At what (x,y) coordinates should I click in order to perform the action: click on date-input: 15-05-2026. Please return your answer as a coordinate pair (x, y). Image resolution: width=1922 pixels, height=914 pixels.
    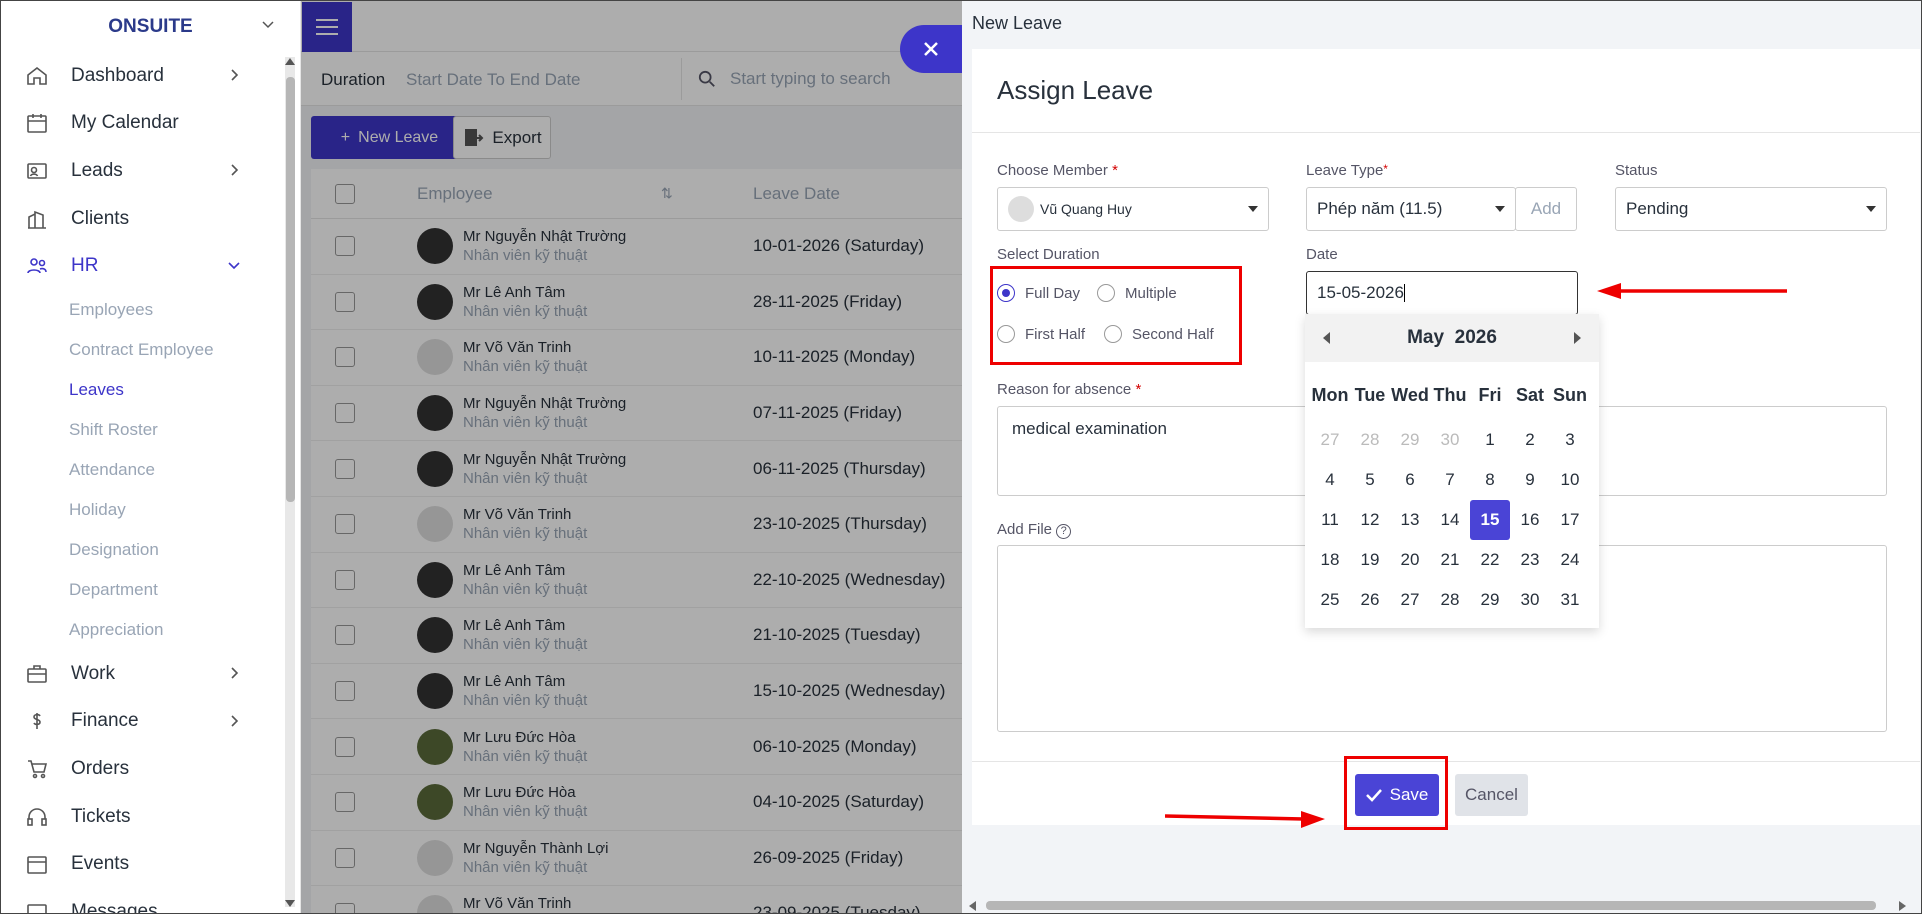
    Looking at the image, I should click on (1442, 293).